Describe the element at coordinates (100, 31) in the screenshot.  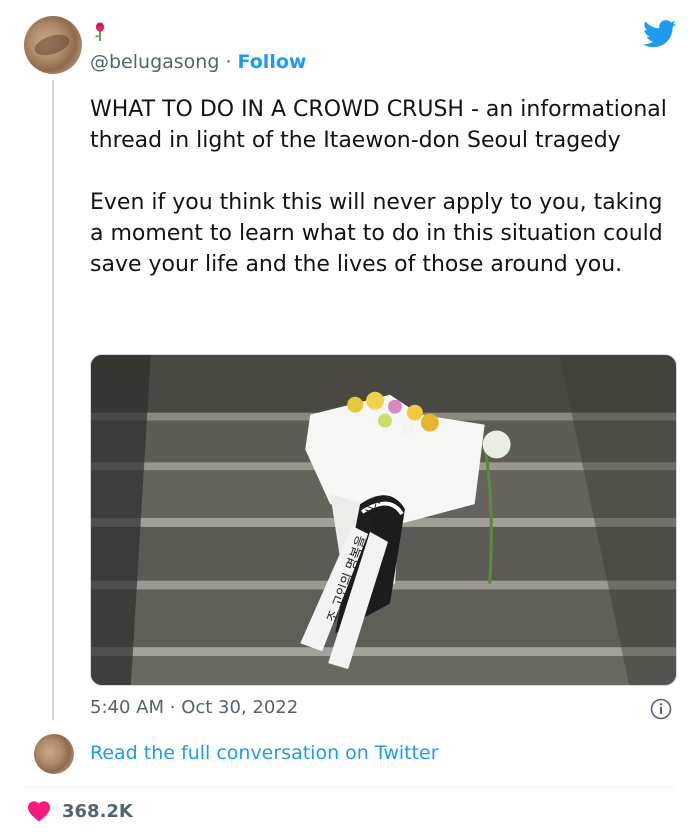
I see `rose-emoji-icon` at that location.